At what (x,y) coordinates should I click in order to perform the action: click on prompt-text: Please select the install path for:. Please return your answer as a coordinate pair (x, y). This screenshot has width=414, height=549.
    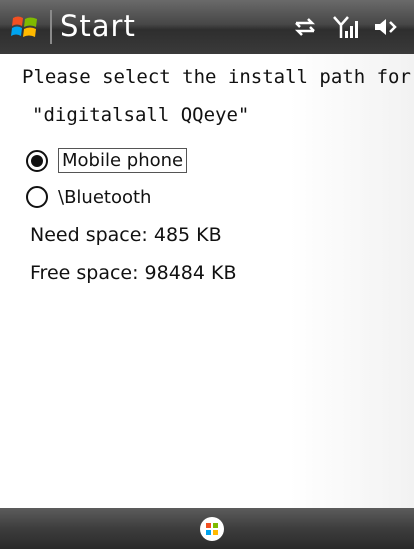
    Looking at the image, I should click on (218, 77).